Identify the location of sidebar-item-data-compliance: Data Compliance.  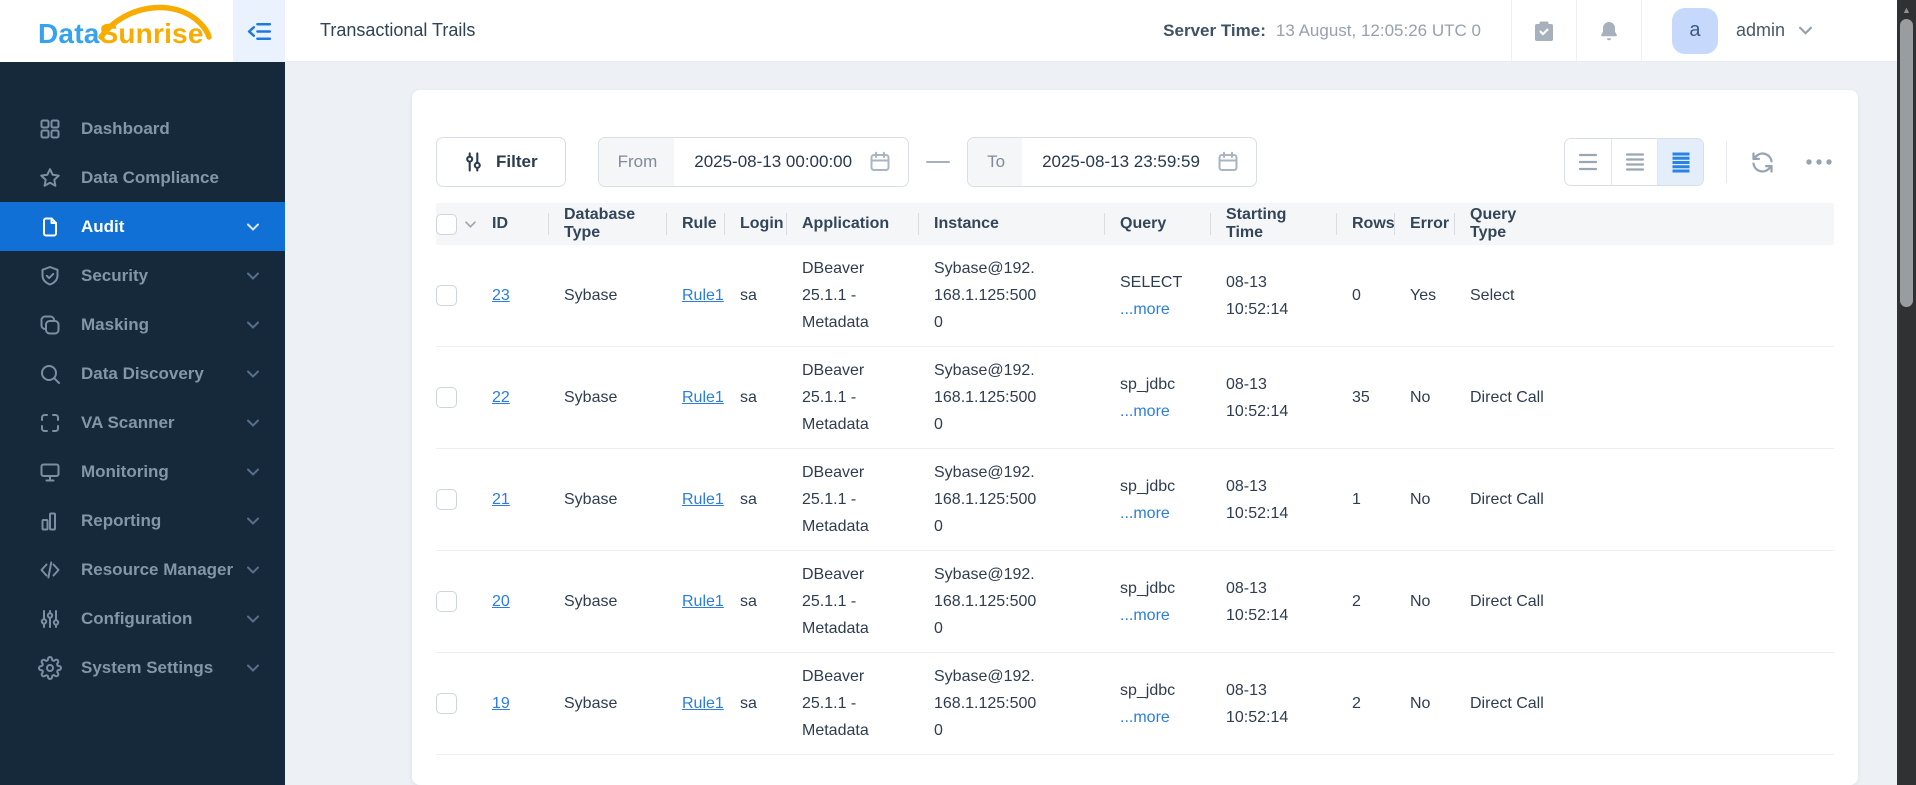
(142, 177).